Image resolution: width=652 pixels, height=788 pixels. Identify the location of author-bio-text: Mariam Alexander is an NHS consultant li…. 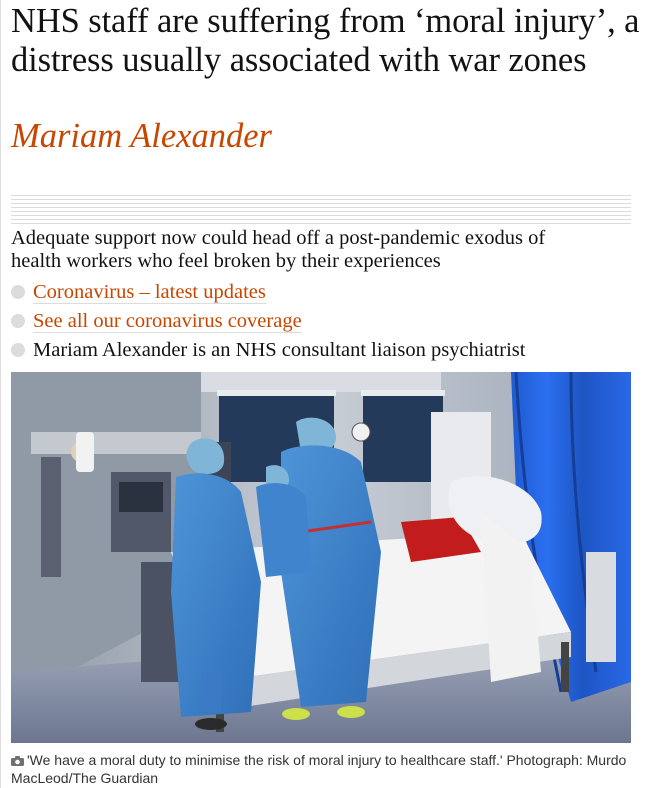
(279, 350).